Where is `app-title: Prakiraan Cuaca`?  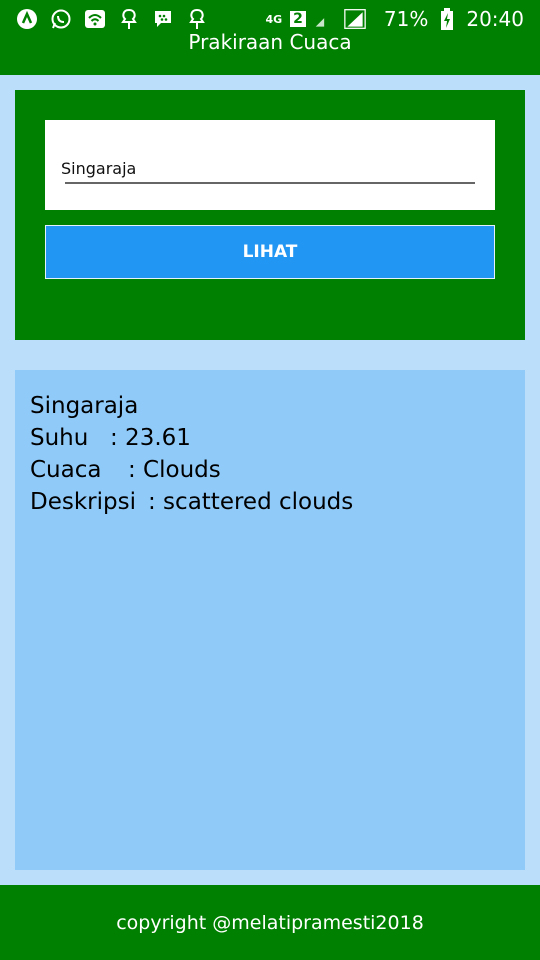 app-title: Prakiraan Cuaca is located at coordinates (270, 42).